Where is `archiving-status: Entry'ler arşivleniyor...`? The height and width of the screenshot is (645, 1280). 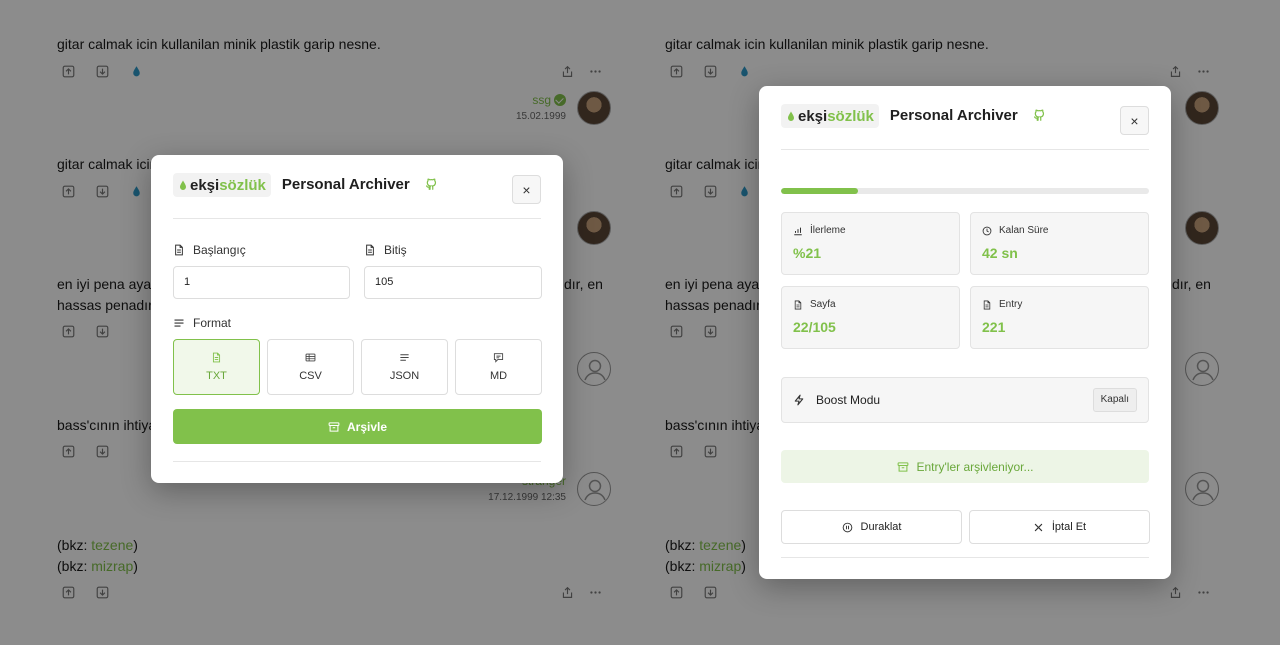 archiving-status: Entry'ler arşivleniyor... is located at coordinates (965, 466).